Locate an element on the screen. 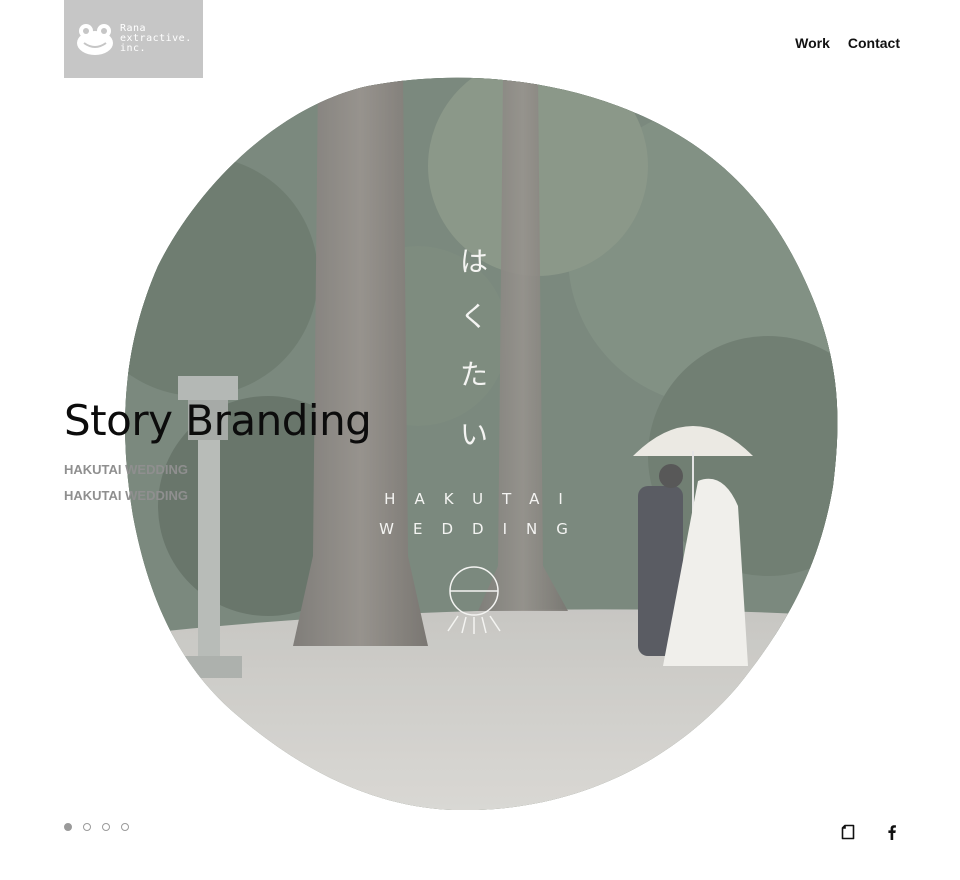 The height and width of the screenshot is (880, 960). frog-logo-icon is located at coordinates (95, 39).